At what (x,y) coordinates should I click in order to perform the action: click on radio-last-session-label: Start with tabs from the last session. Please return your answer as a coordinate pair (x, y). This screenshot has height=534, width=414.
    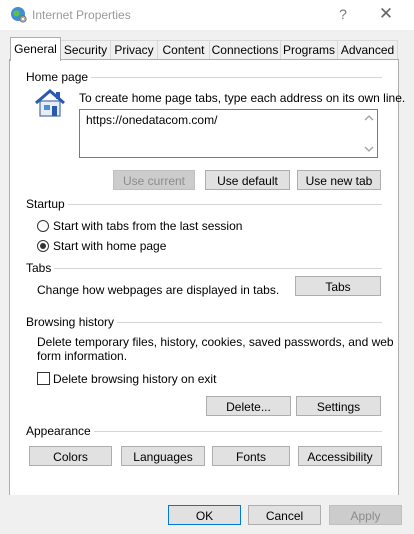
    Looking at the image, I should click on (147, 226).